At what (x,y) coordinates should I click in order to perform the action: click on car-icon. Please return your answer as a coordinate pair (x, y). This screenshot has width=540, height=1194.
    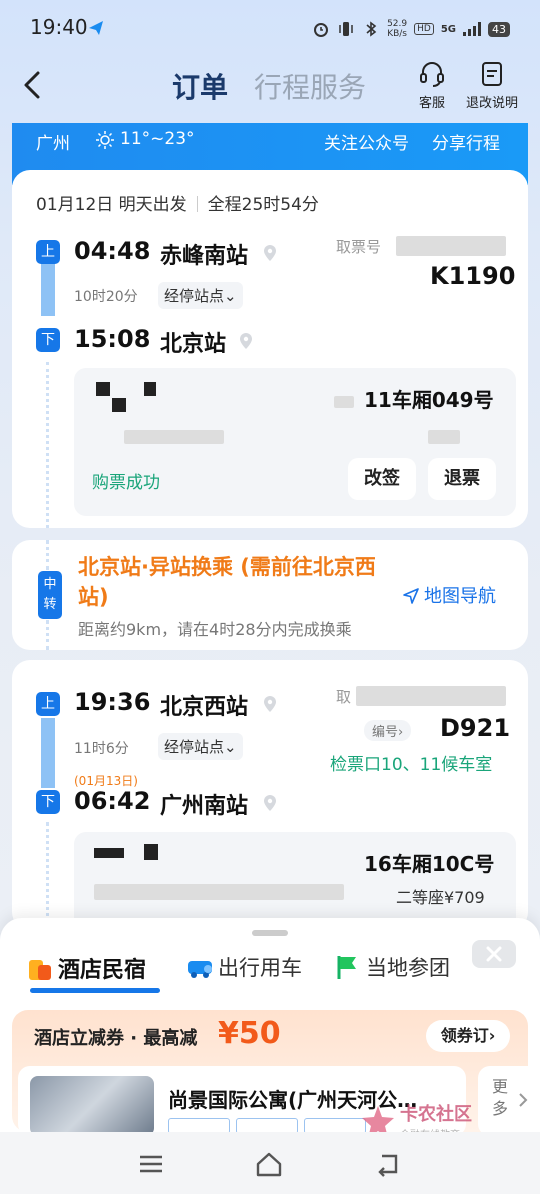
    Looking at the image, I should click on (200, 969).